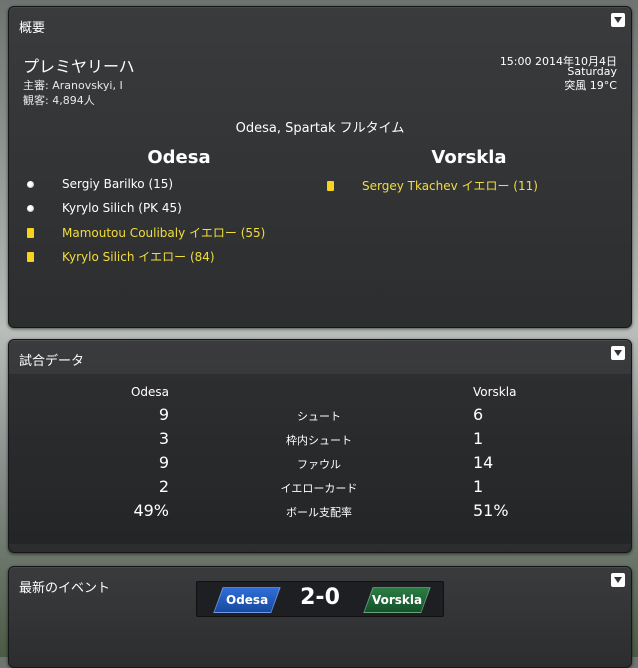  Describe the element at coordinates (138, 257) in the screenshot. I see `event-text: Kyrylo Silich イエロー (84)` at that location.